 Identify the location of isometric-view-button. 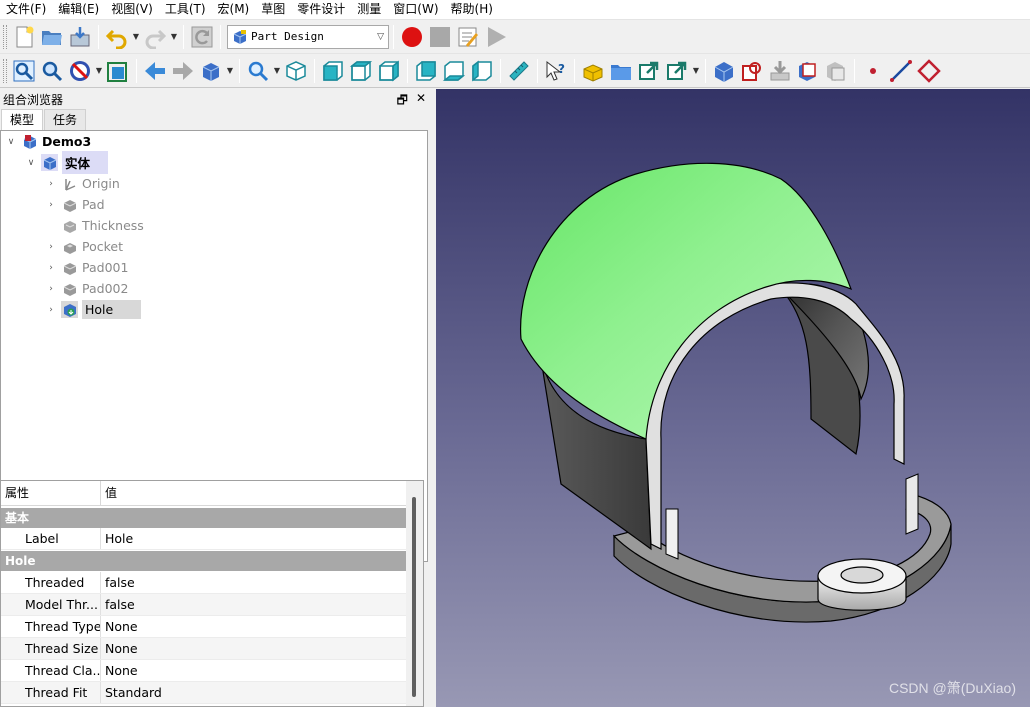
(296, 71).